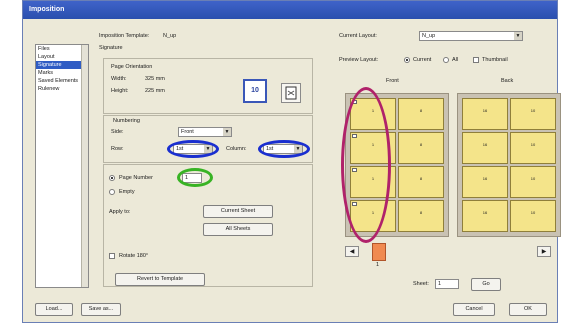 The height and width of the screenshot is (323, 580). Describe the element at coordinates (112, 256) in the screenshot. I see `rotate-checkbox` at that location.